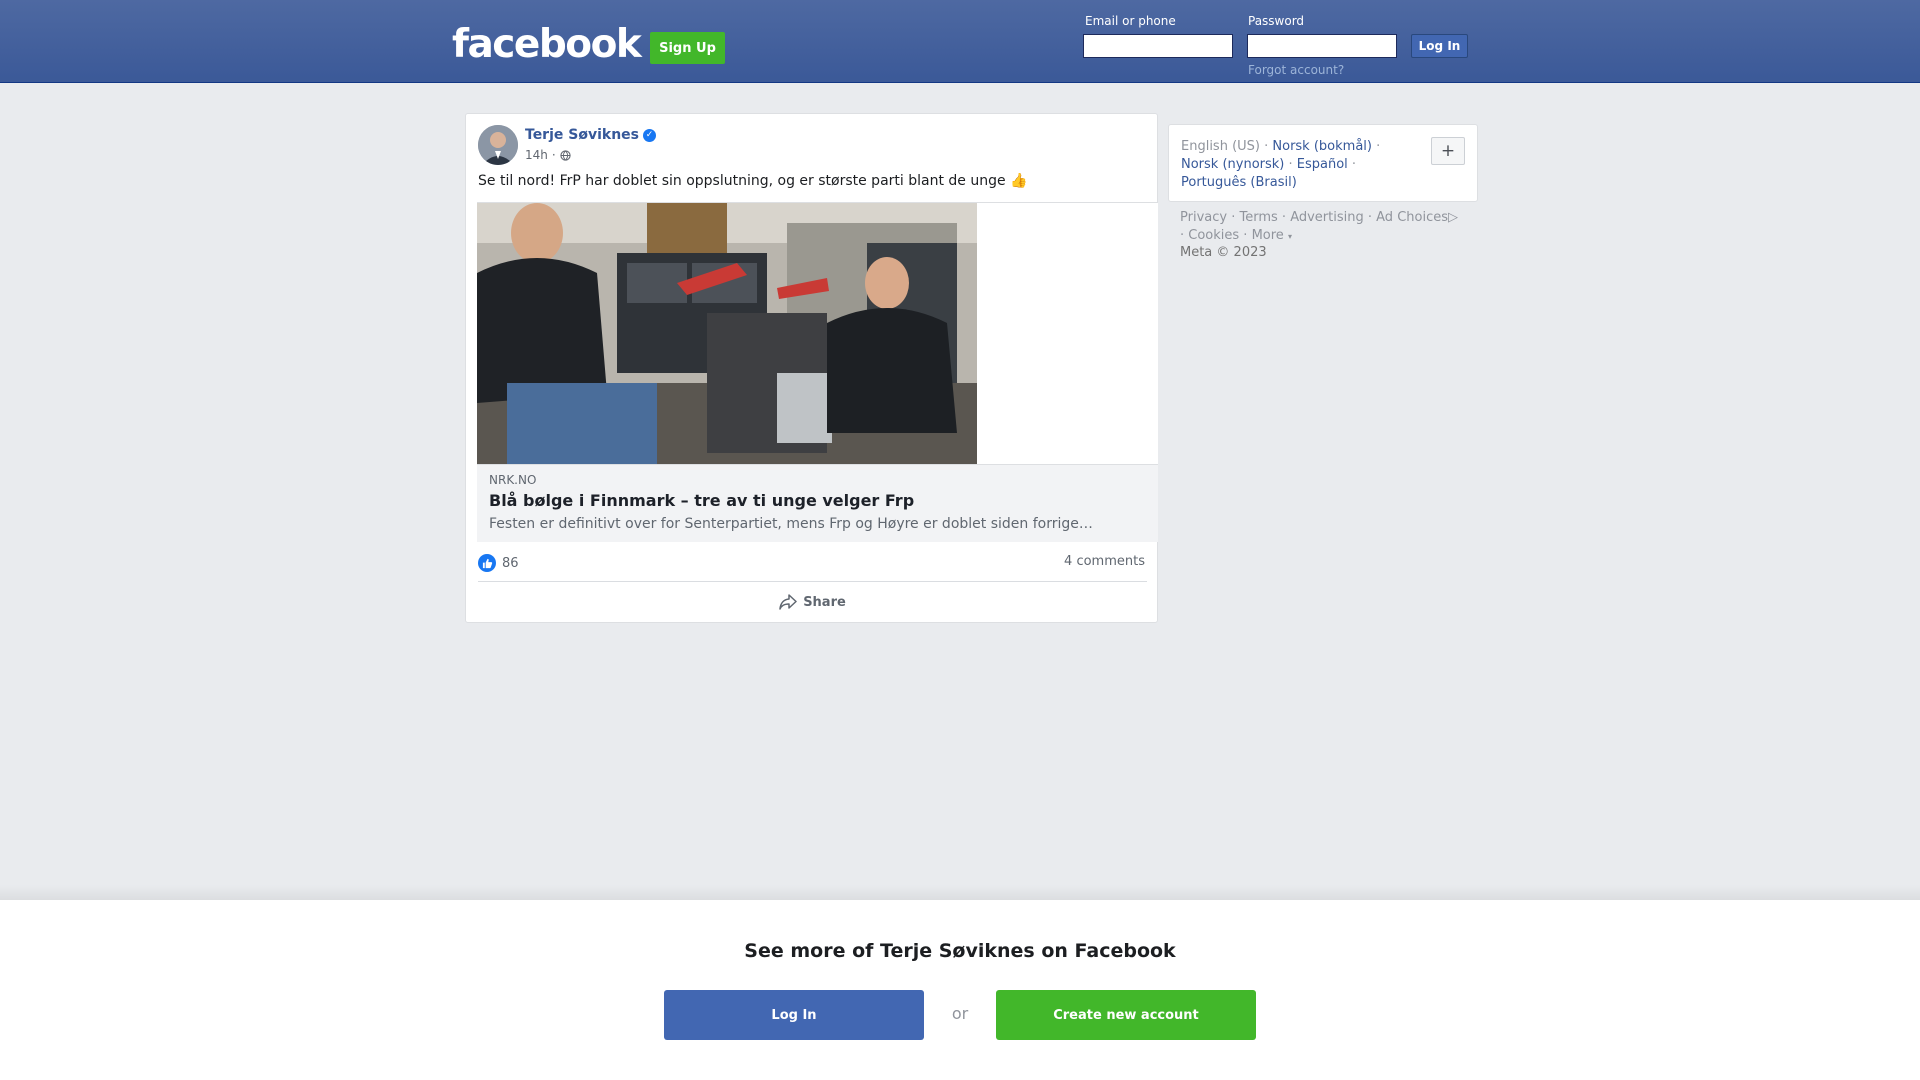 This screenshot has height=1080, width=1920. I want to click on footer-advertising-link: Advertising, so click(1327, 217).